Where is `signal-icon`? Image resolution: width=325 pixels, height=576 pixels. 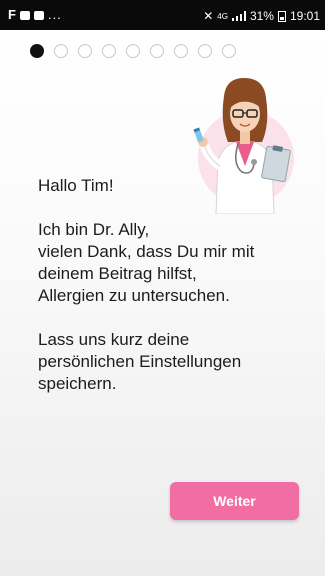
signal-icon is located at coordinates (238, 16).